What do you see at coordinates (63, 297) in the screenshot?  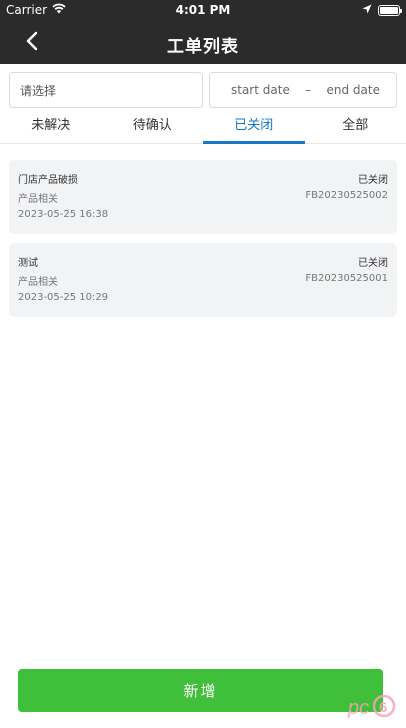 I see `ticket-time: 2023-05-25 10:29` at bounding box center [63, 297].